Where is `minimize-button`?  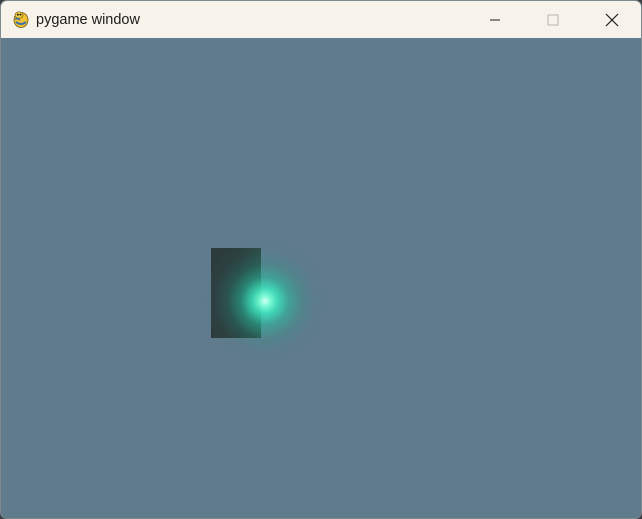 minimize-button is located at coordinates (495, 19).